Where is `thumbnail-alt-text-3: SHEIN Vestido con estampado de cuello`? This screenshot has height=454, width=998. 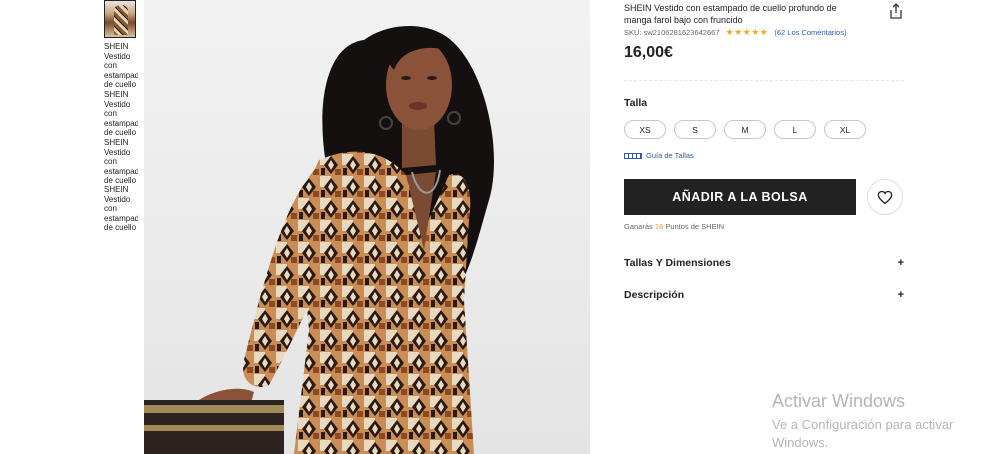 thumbnail-alt-text-3: SHEIN Vestido con estampado de cuello is located at coordinates (121, 161).